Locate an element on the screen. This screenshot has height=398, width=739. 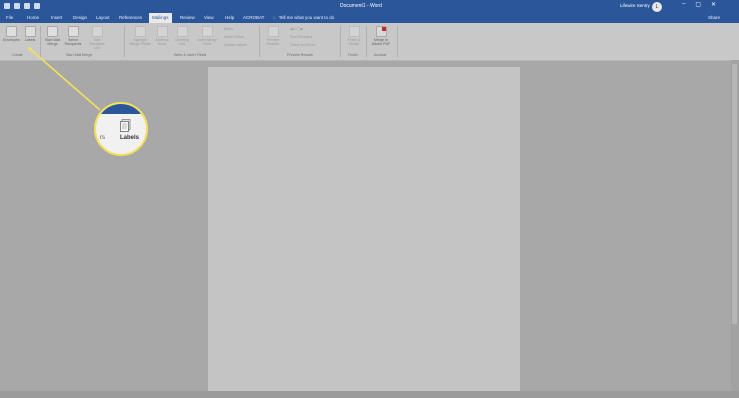
labels-icon is located at coordinates (125, 125).